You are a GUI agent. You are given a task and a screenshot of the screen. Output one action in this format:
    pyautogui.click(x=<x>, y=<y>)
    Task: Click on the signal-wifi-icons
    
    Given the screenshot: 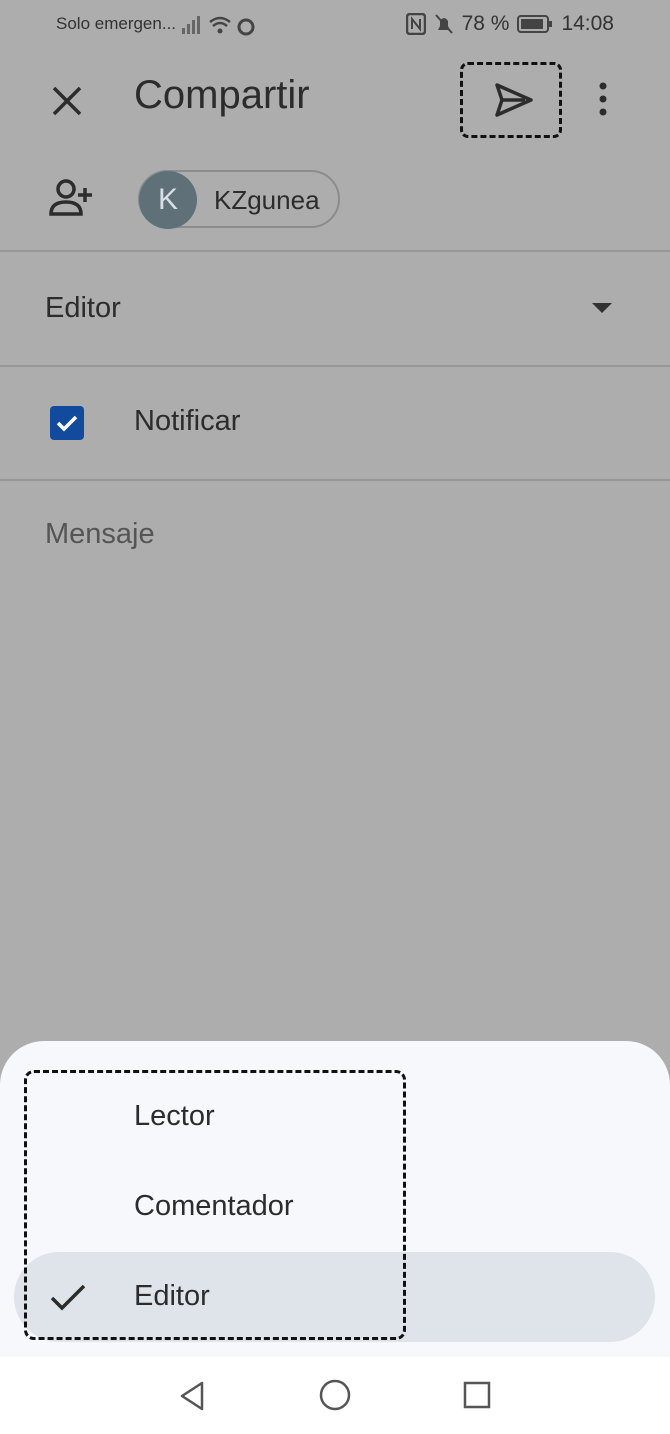 What is the action you would take?
    pyautogui.click(x=218, y=26)
    